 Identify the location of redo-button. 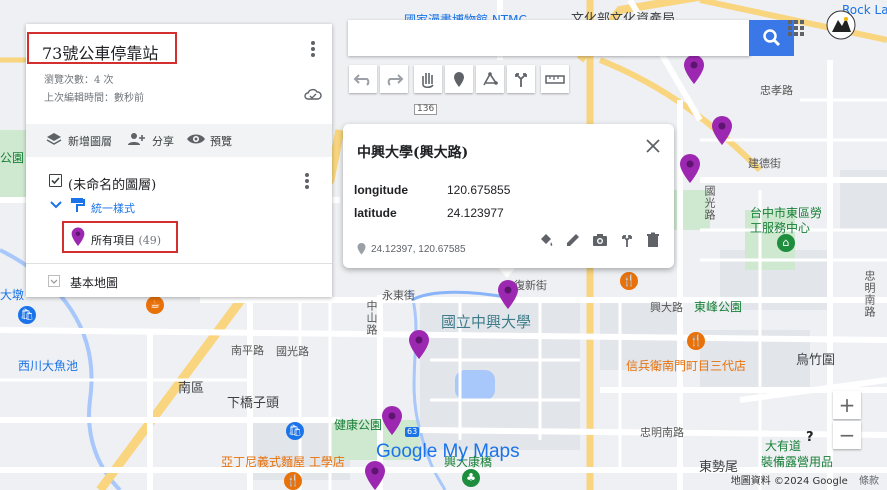
(394, 79).